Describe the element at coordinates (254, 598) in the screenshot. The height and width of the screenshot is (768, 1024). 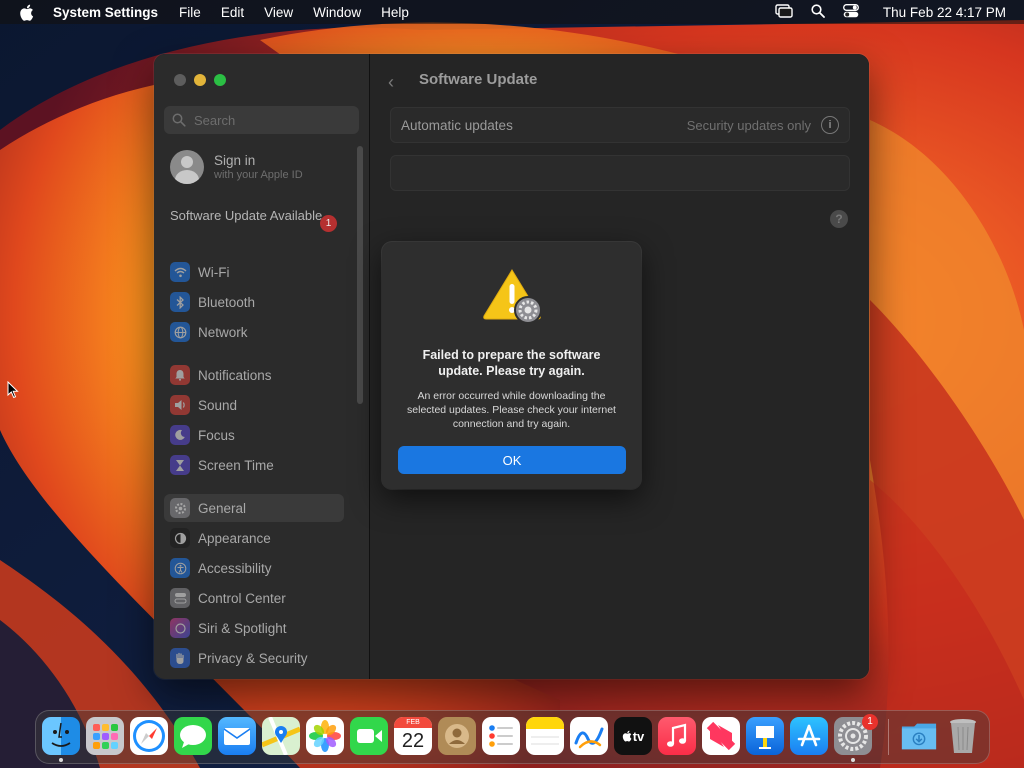
I see `sidebar-item-control-center: Control Center` at that location.